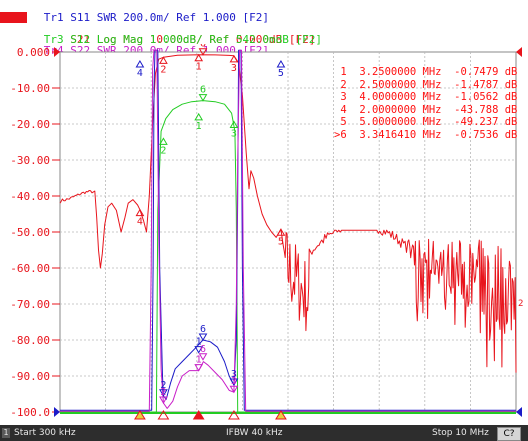 The image size is (528, 441). Describe the element at coordinates (30, 88) in the screenshot. I see `y-tick-label: -10.00` at that location.